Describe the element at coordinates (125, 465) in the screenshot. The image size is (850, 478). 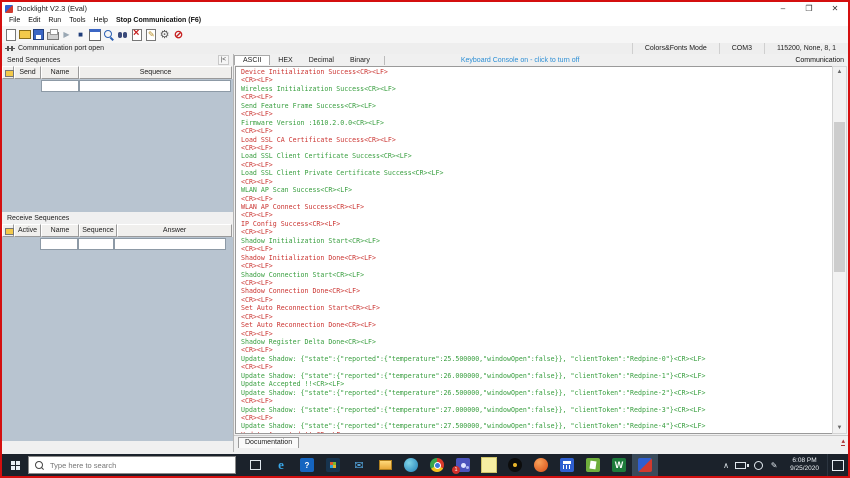
I see `search-input` at that location.